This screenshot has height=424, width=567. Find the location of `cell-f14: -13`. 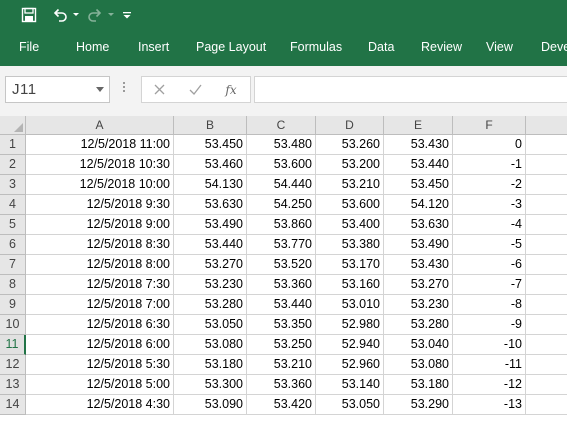

cell-f14: -13 is located at coordinates (489, 405).